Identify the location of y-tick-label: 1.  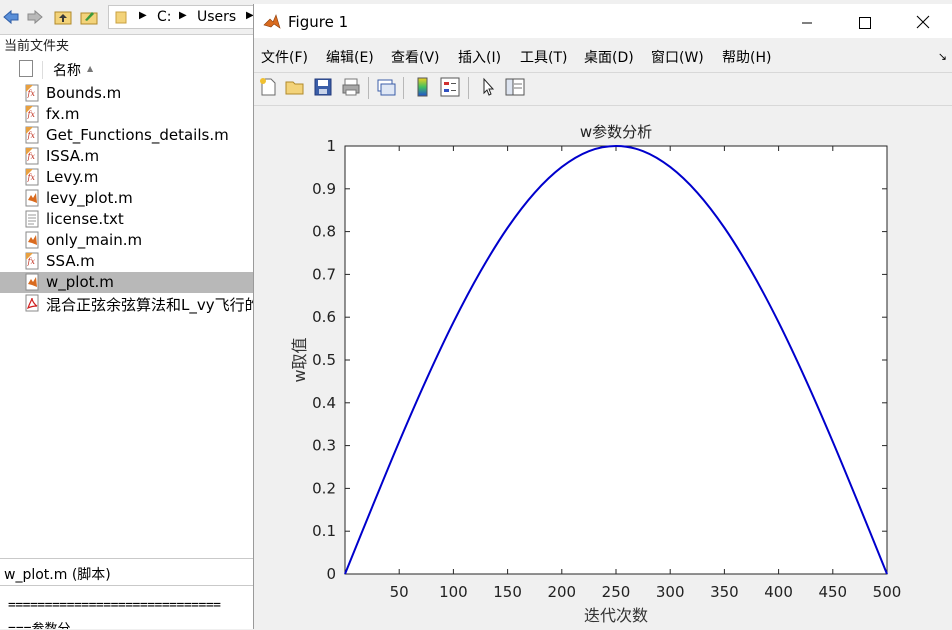
(331, 146).